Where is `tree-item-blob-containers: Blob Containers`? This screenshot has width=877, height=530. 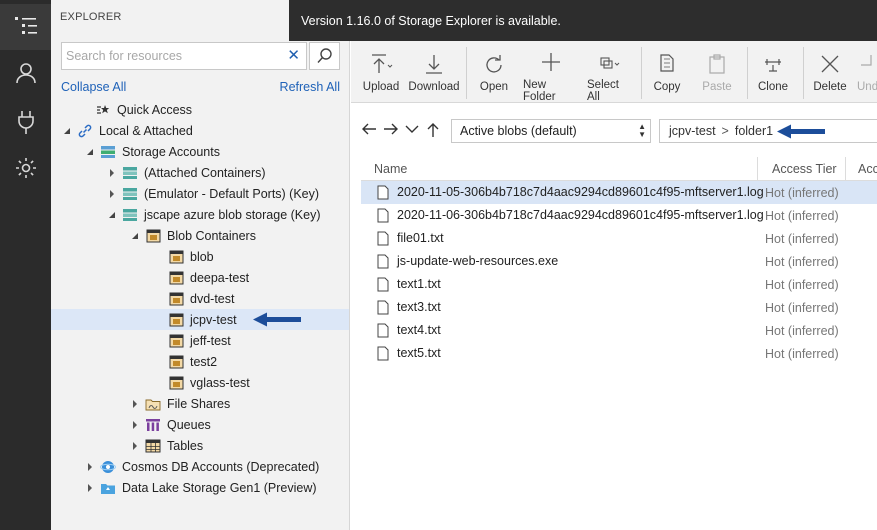
tree-item-blob-containers: Blob Containers is located at coordinates (200, 235).